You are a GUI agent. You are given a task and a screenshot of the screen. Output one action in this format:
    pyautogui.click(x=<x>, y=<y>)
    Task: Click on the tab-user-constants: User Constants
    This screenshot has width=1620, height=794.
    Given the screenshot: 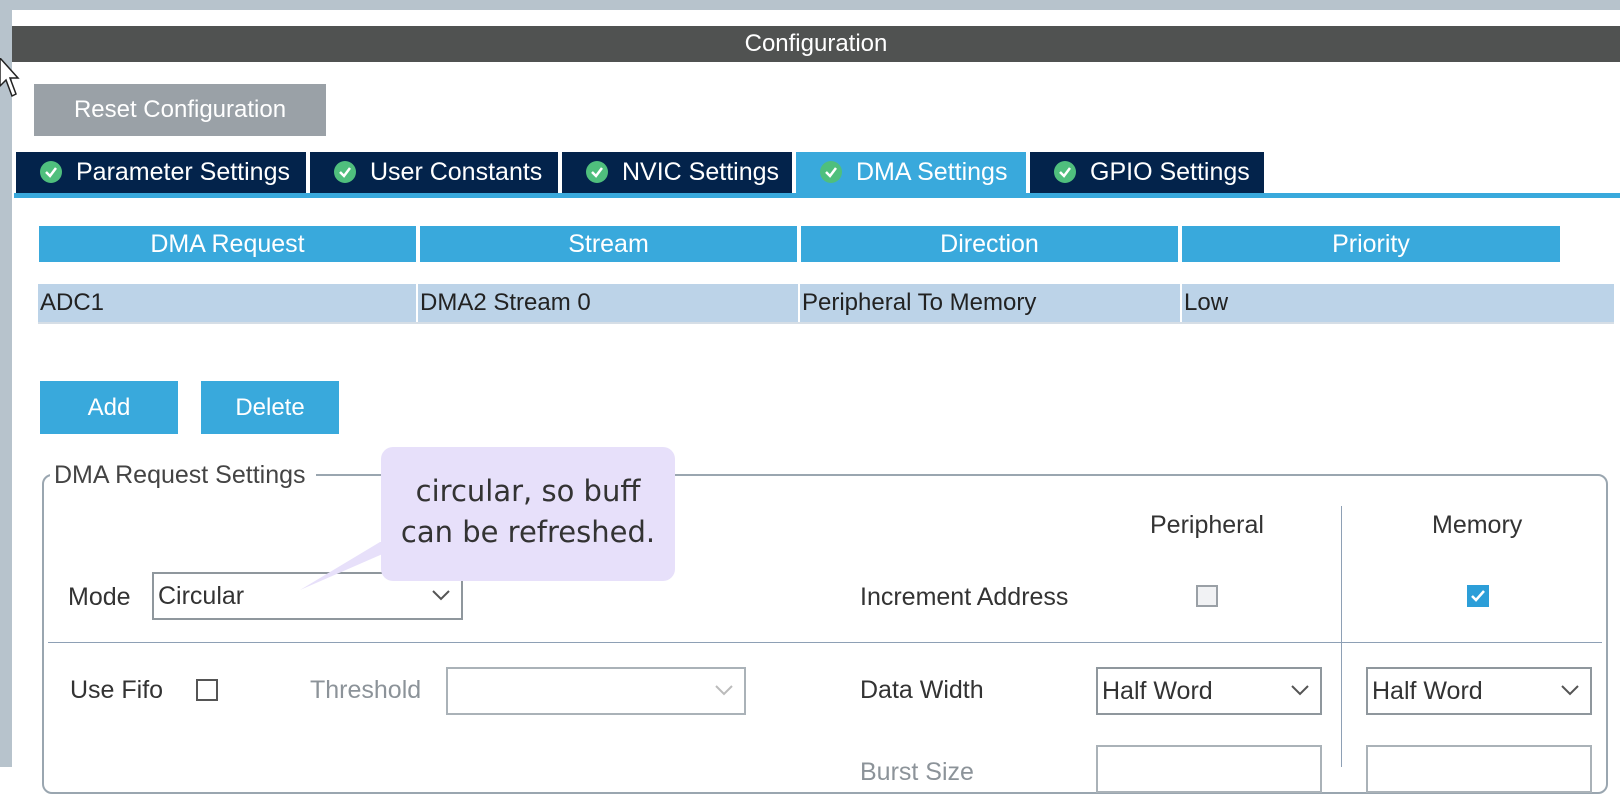 What is the action you would take?
    pyautogui.click(x=434, y=172)
    